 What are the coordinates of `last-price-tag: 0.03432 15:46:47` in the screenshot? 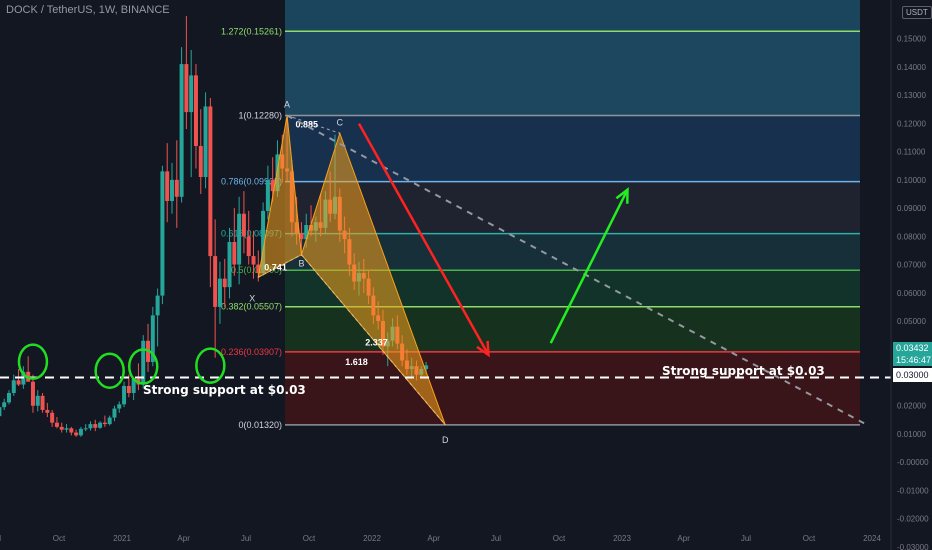 It's located at (912, 354).